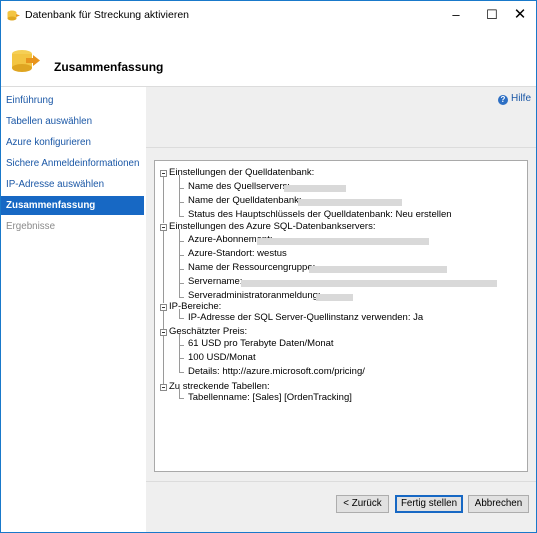 This screenshot has width=537, height=533. I want to click on page-title: Zusammenfassung, so click(109, 67).